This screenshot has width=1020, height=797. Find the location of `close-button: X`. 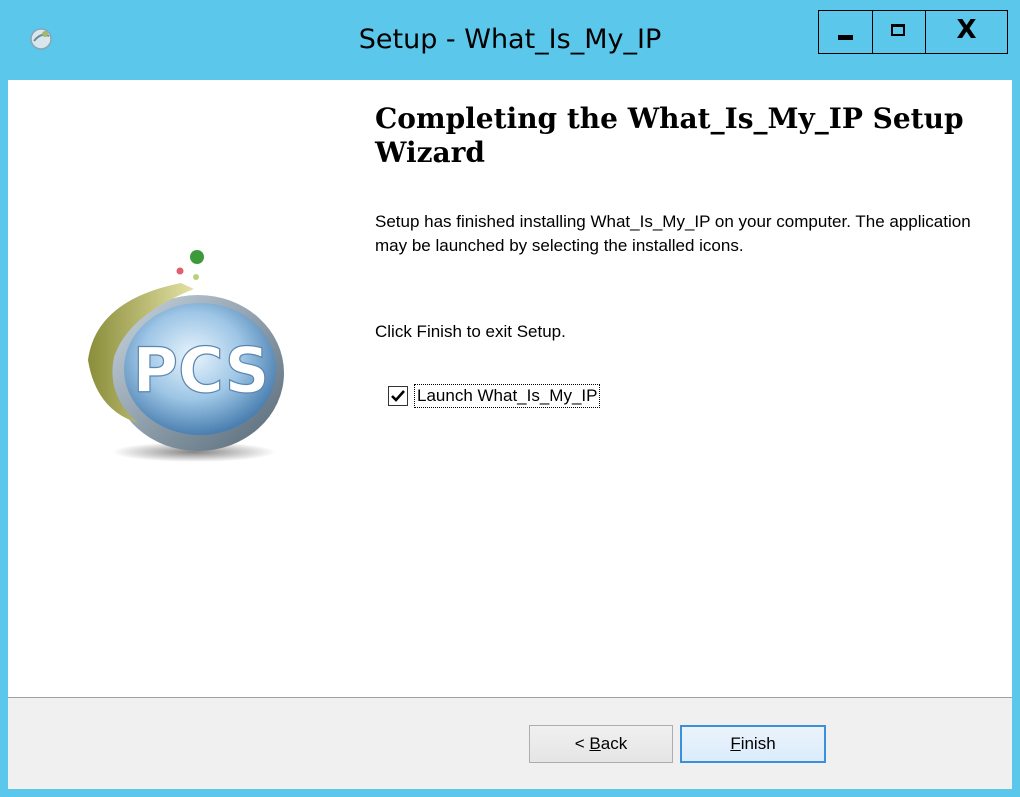

close-button: X is located at coordinates (966, 32).